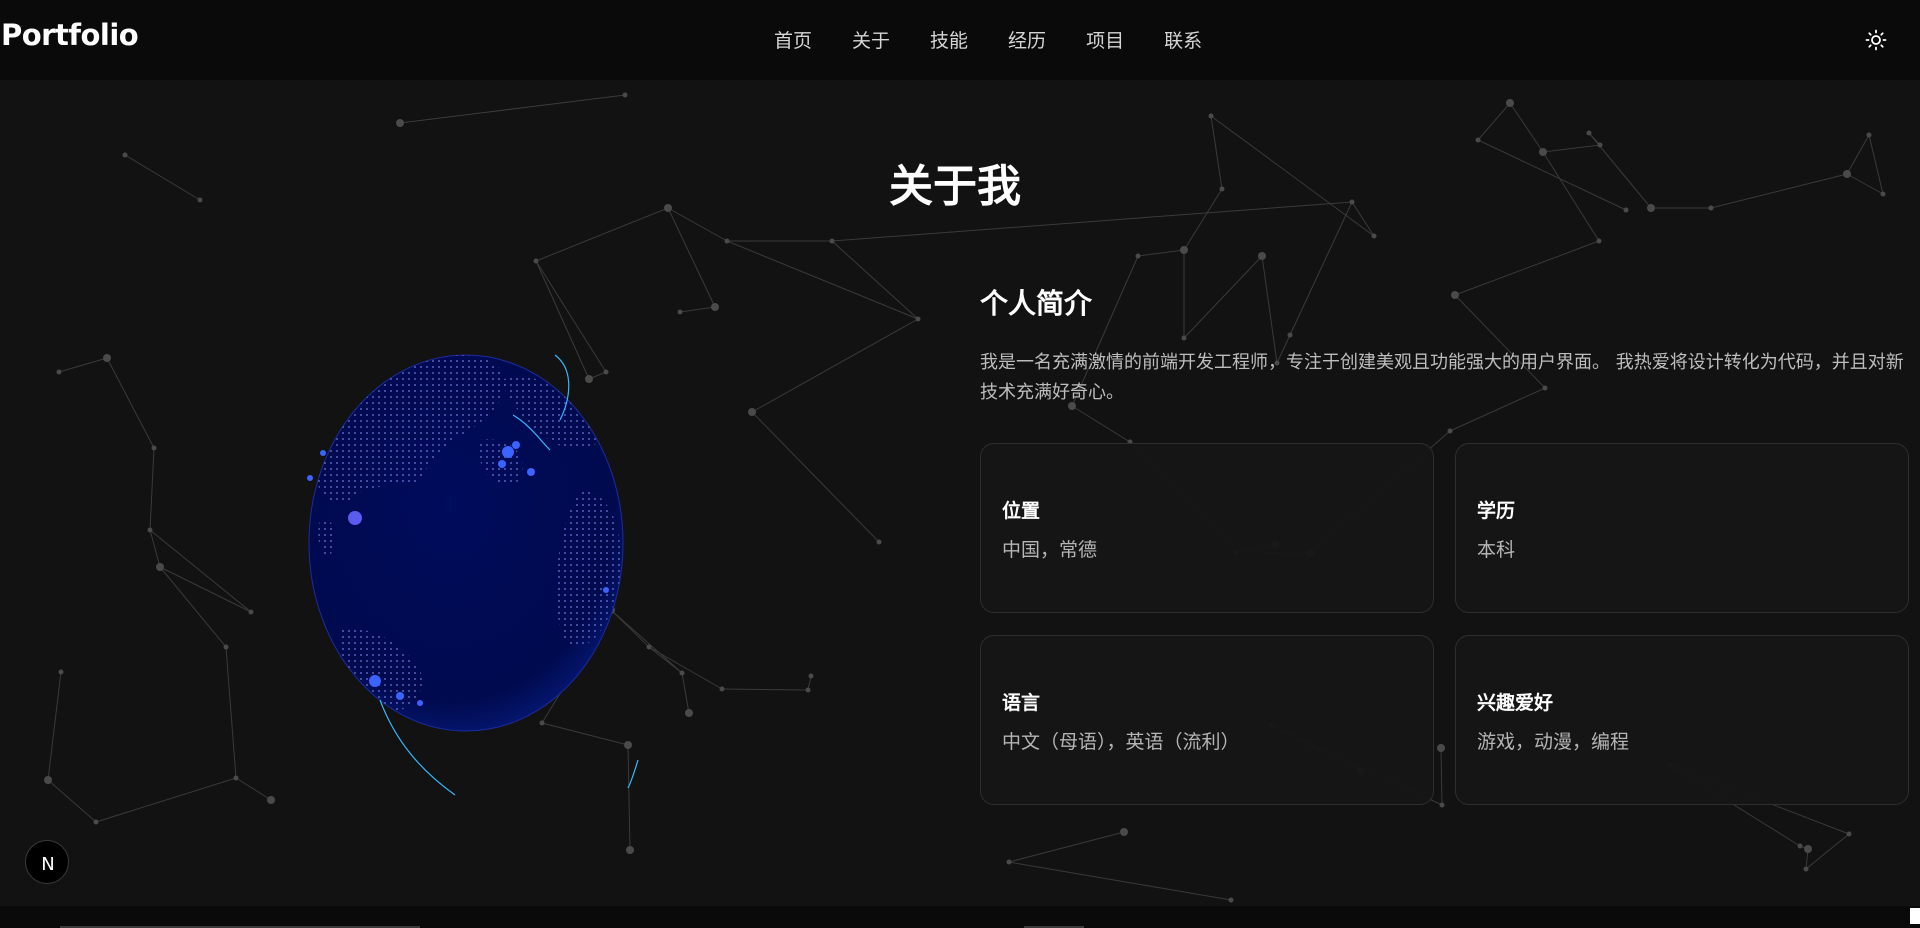 This screenshot has width=1920, height=928. I want to click on nav-skills: 技能, so click(949, 39).